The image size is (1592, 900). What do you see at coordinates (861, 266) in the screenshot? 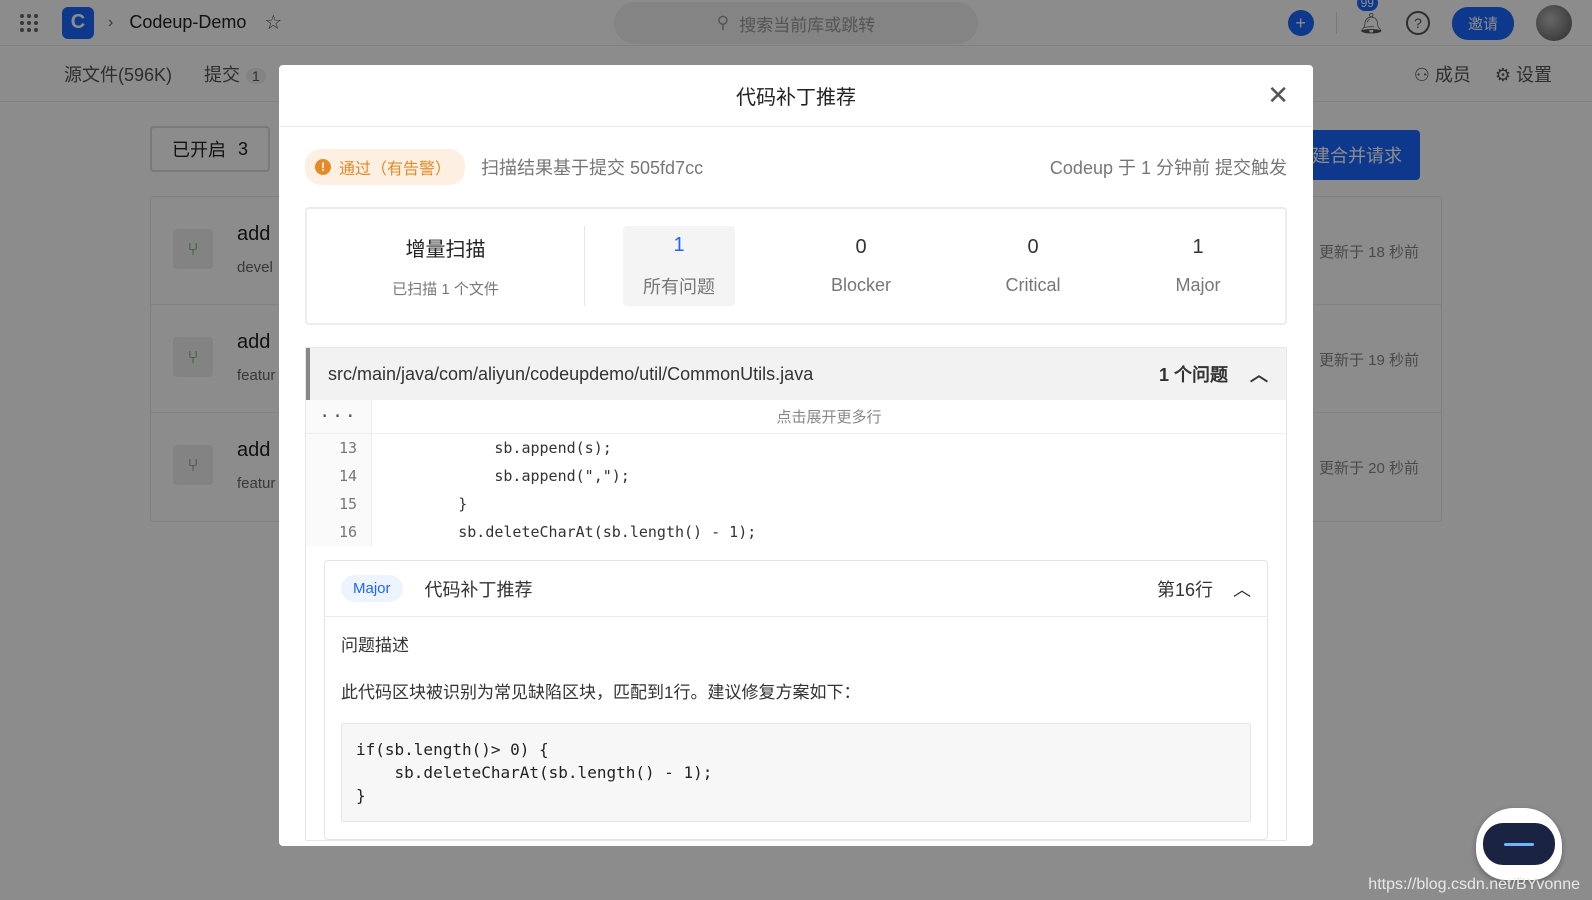
I see `stat-blocker: 0 Blocker` at bounding box center [861, 266].